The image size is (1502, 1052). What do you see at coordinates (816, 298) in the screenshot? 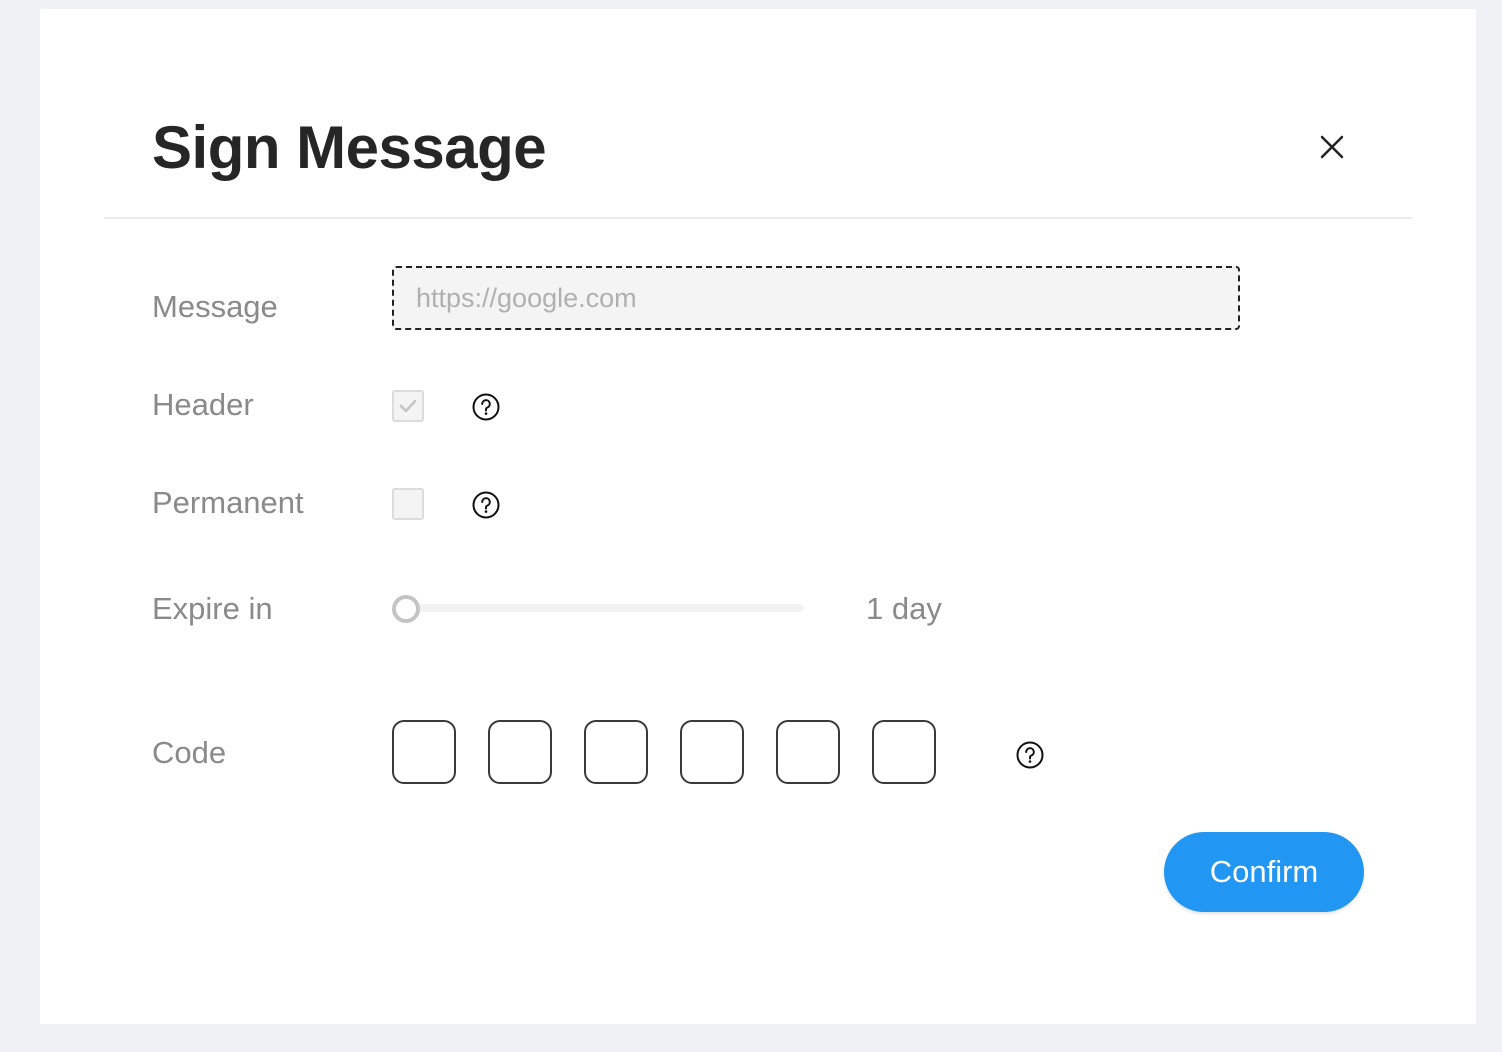
I see `message-input` at bounding box center [816, 298].